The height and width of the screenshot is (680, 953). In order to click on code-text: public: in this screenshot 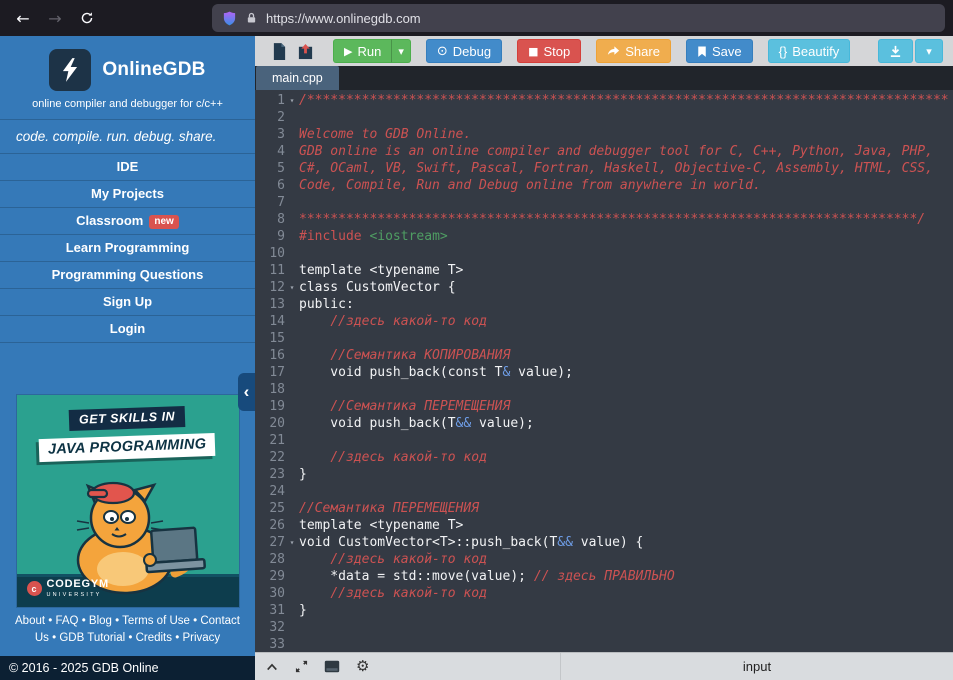, I will do `click(326, 304)`.